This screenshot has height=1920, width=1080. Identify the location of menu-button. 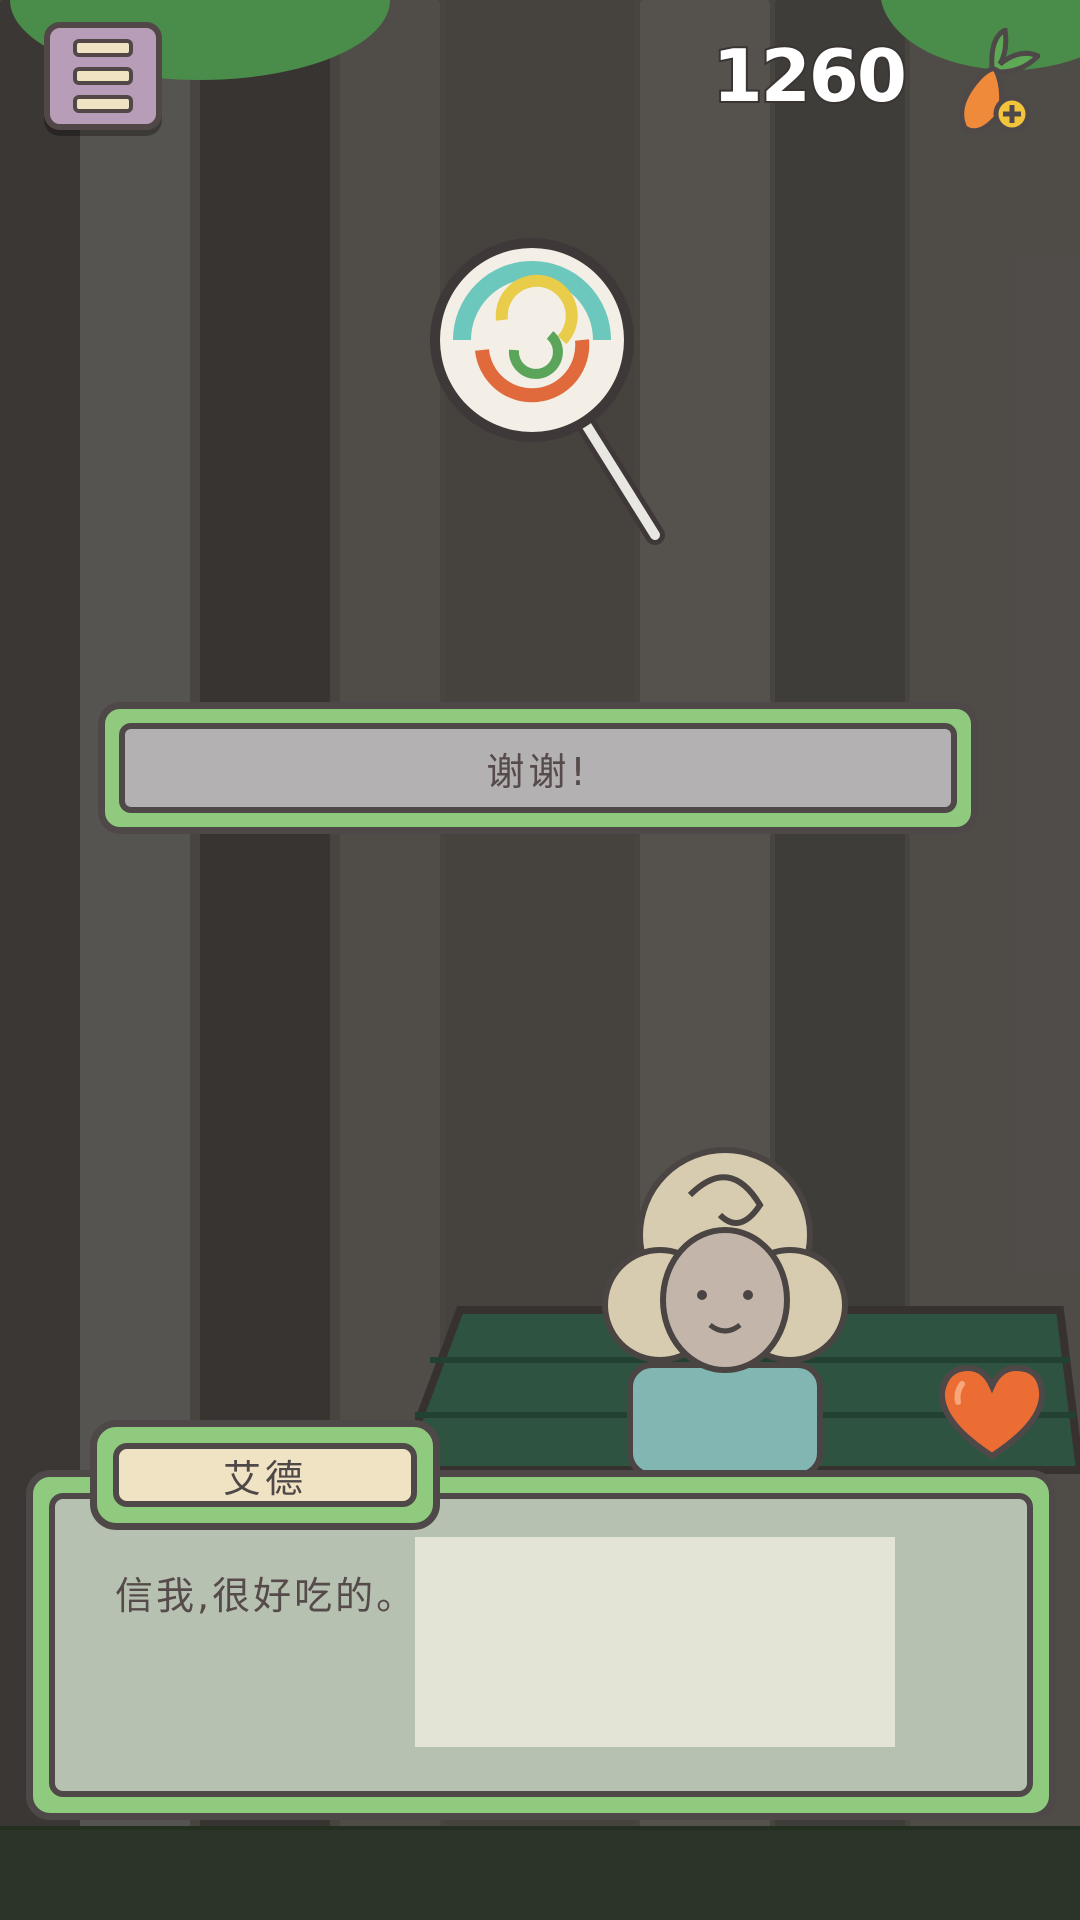
(103, 76).